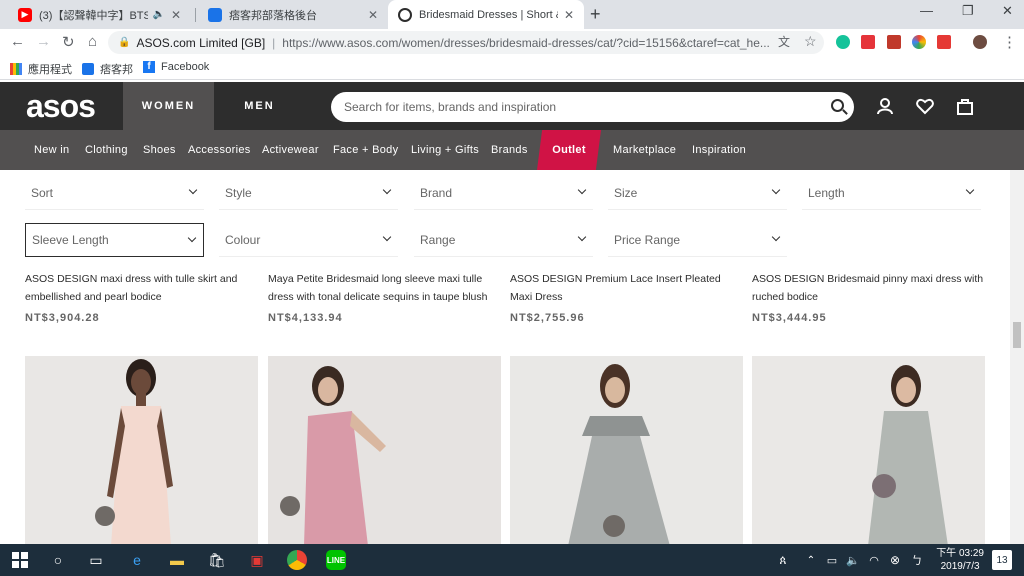  Describe the element at coordinates (968, 11) in the screenshot. I see `restore-icon: ❐` at that location.